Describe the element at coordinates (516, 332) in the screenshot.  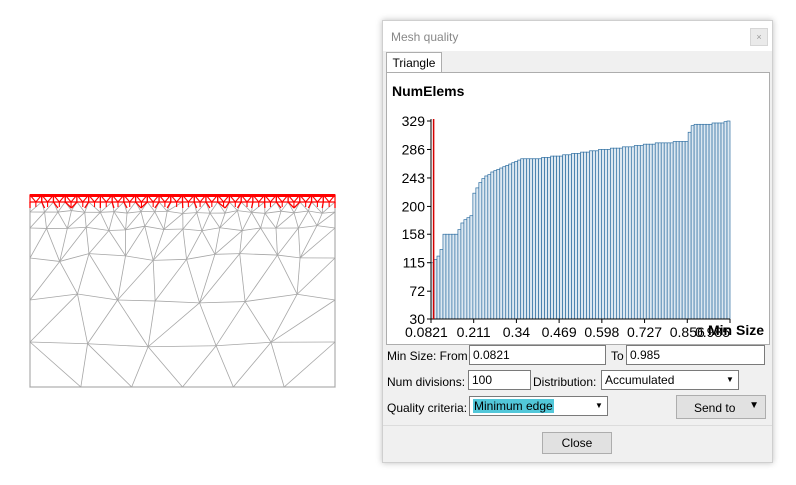
I see `x-tick-label: 0.34` at that location.